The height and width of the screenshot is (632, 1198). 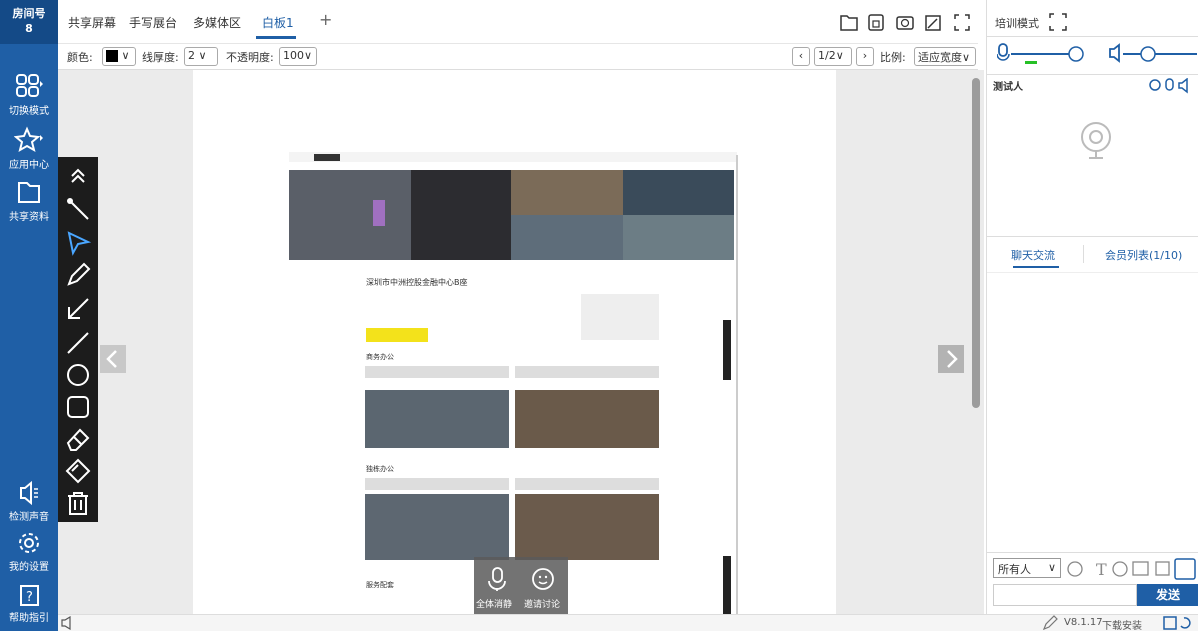 What do you see at coordinates (298, 56) in the screenshot?
I see `opacity-select: 100∨` at bounding box center [298, 56].